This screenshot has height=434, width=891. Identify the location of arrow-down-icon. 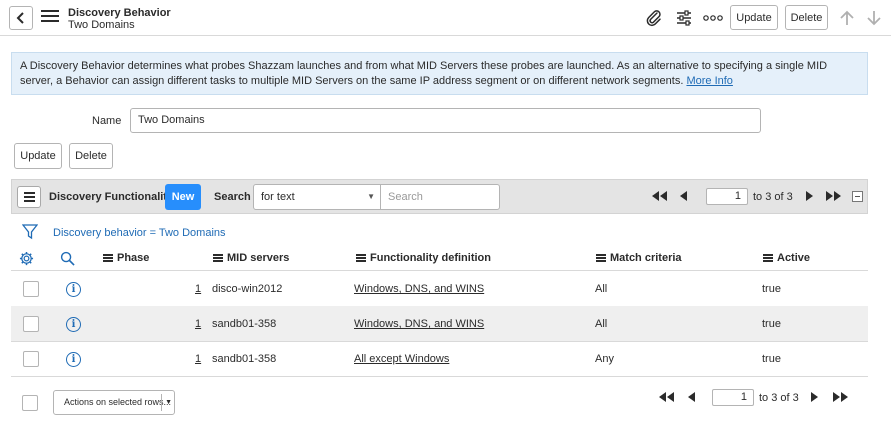
(874, 18).